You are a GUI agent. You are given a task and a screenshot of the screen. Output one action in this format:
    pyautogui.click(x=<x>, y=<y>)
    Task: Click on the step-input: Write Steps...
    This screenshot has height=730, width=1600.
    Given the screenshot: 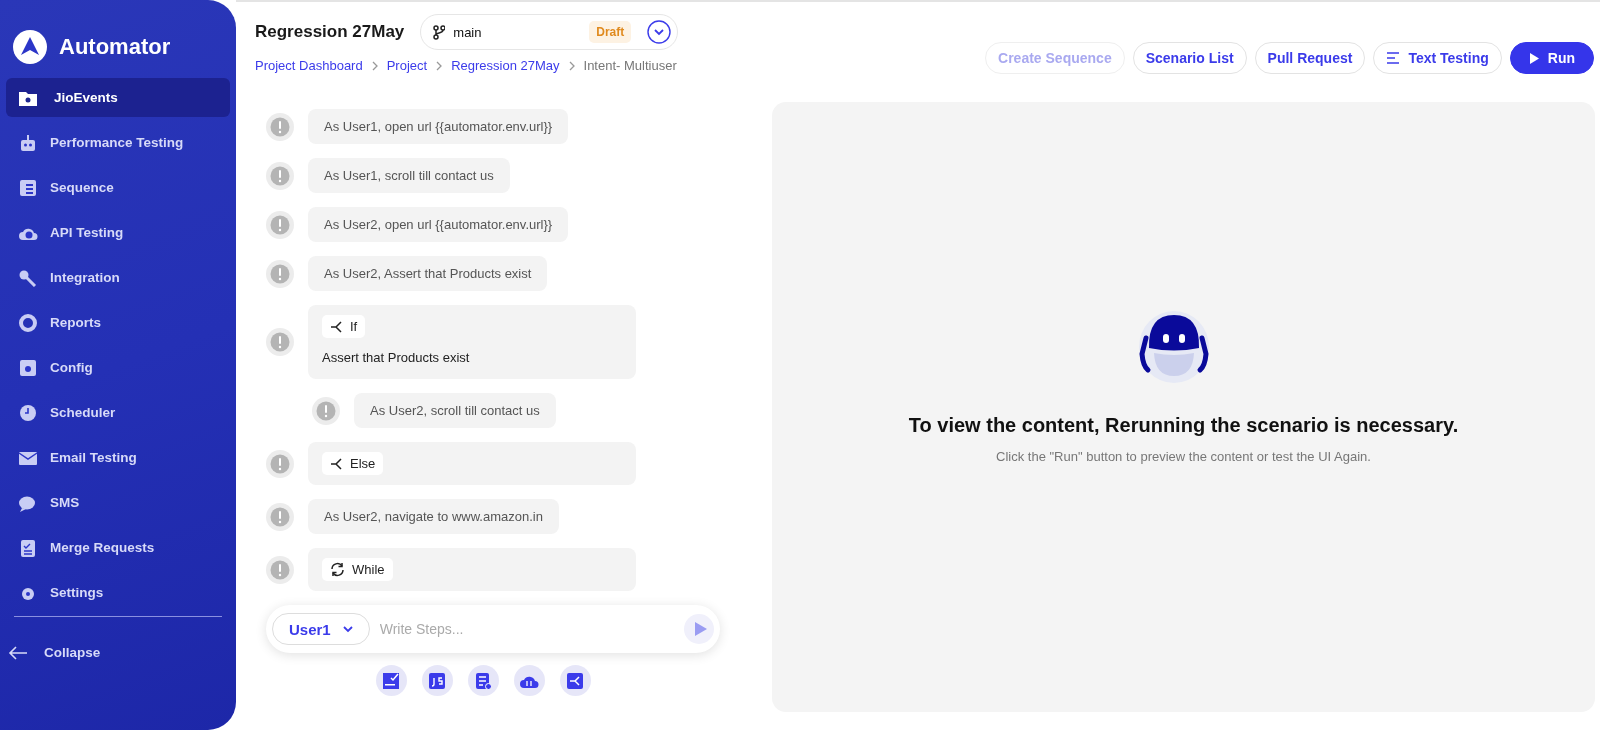 What is the action you would take?
    pyautogui.click(x=526, y=629)
    